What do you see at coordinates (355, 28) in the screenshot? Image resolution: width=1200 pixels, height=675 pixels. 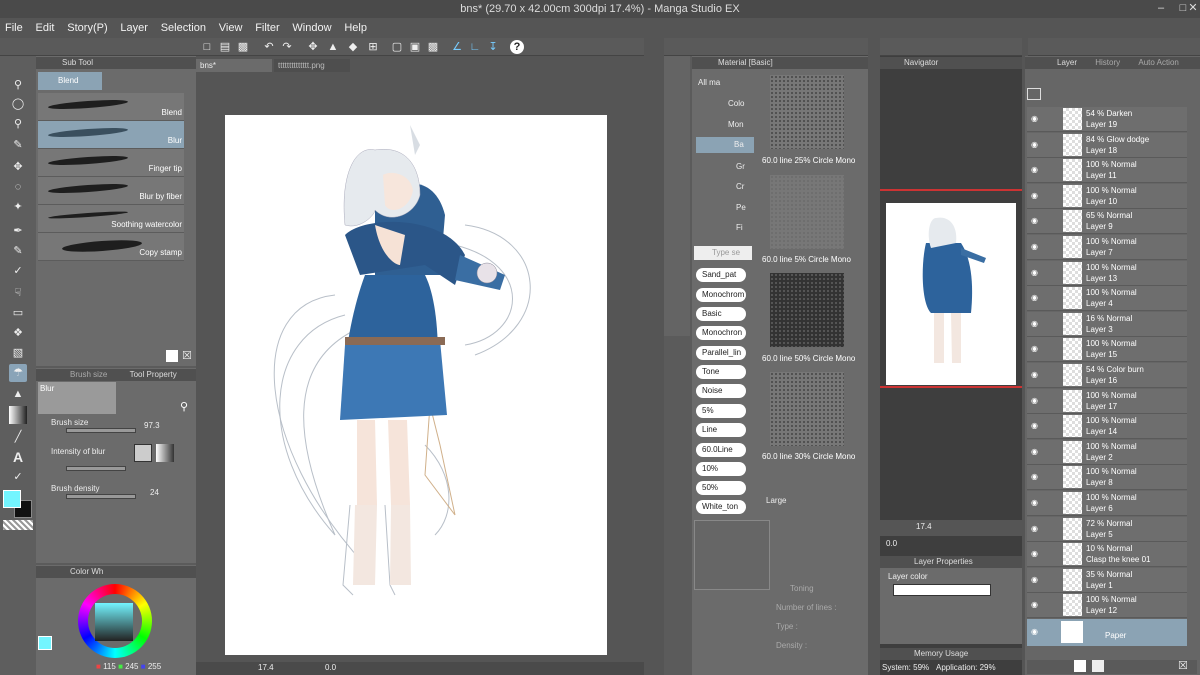 I see `menu-help: Help` at bounding box center [355, 28].